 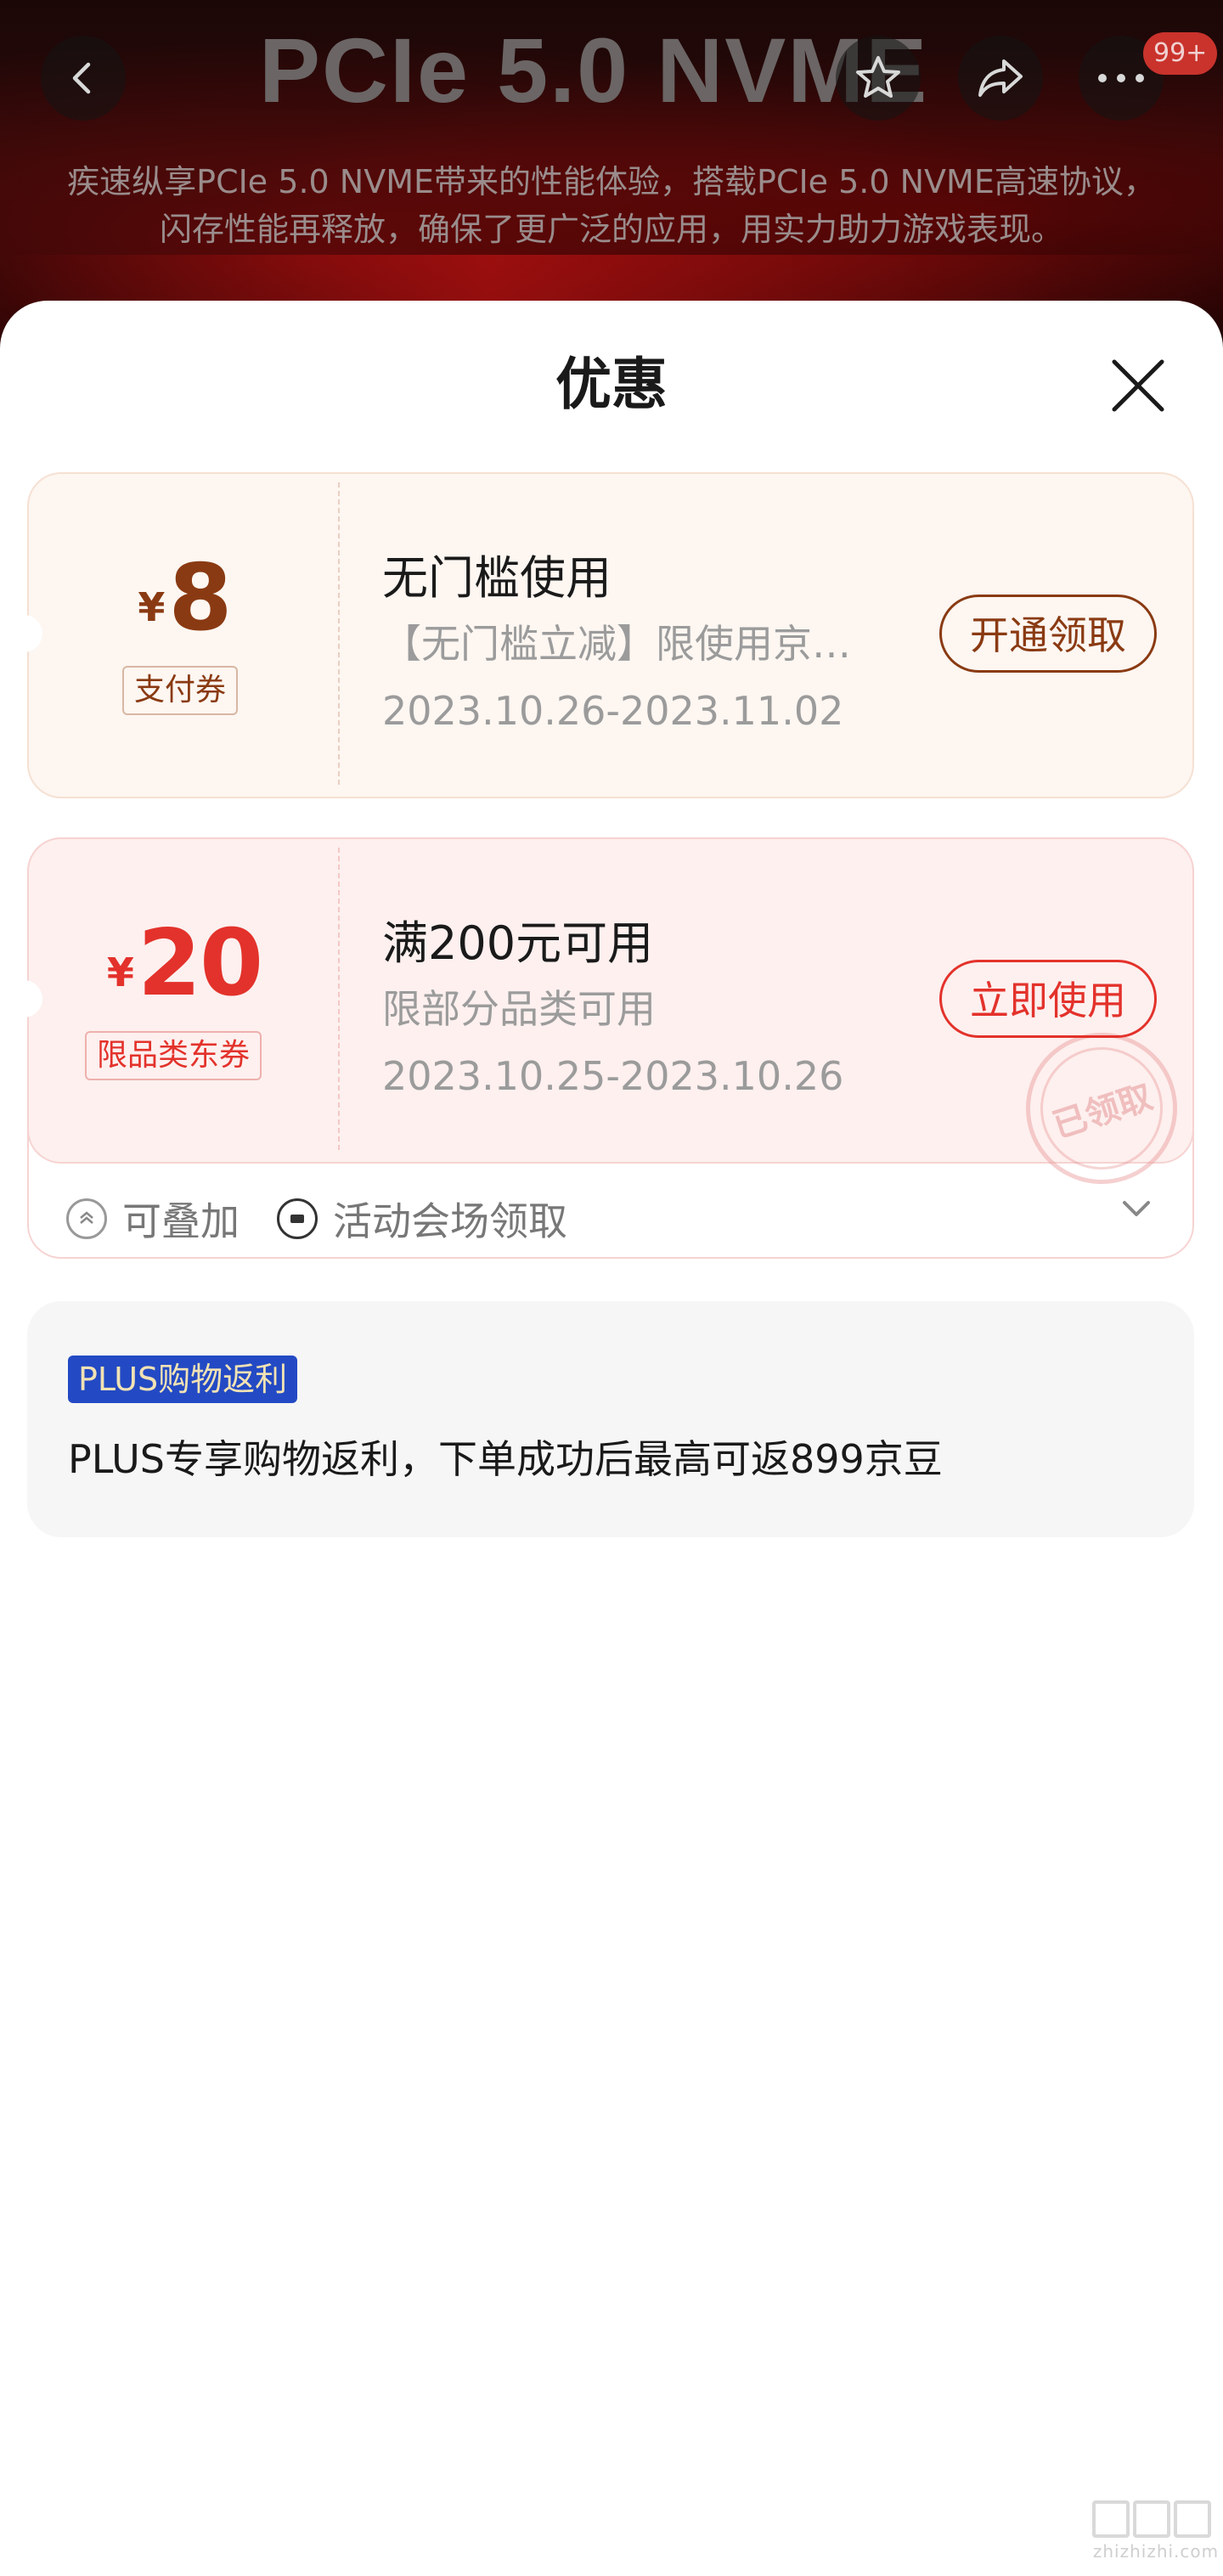 What do you see at coordinates (1156, 2519) in the screenshot?
I see `watermark-logo` at bounding box center [1156, 2519].